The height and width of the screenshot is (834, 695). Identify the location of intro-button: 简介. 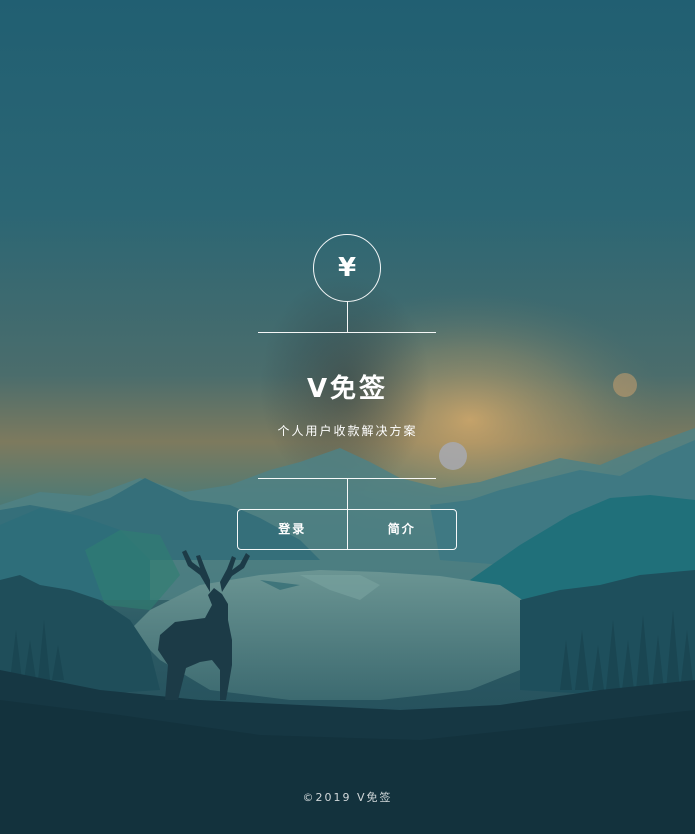
(401, 529).